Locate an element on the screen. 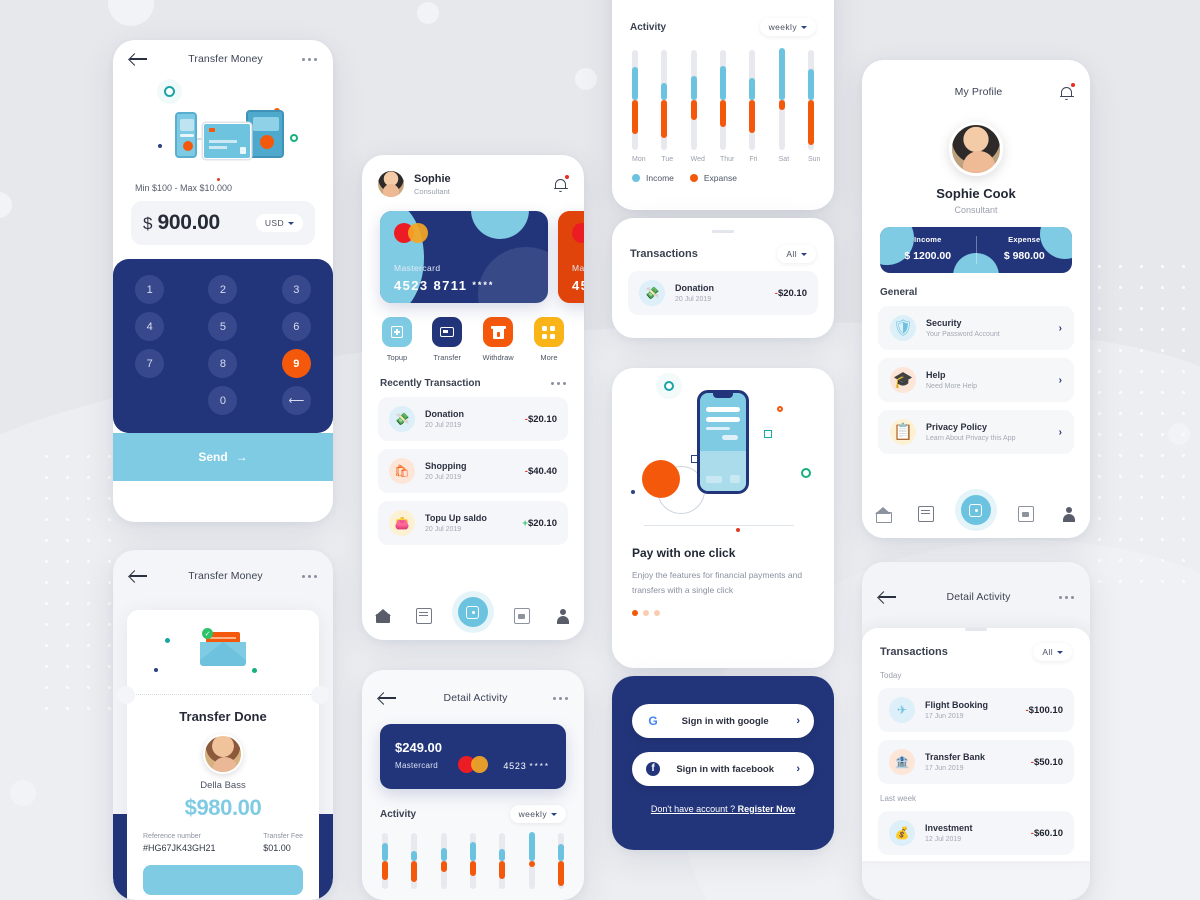 The image size is (1200, 900). mastercard-logo-icon is located at coordinates (578, 233).